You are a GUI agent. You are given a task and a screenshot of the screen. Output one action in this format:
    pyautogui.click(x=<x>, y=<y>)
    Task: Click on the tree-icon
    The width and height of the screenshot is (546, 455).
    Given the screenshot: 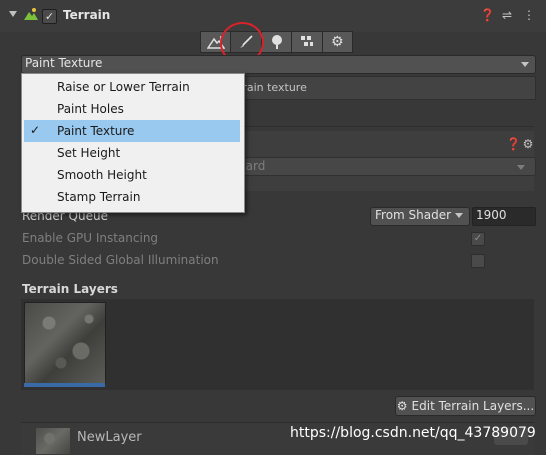 What is the action you would take?
    pyautogui.click(x=276, y=42)
    